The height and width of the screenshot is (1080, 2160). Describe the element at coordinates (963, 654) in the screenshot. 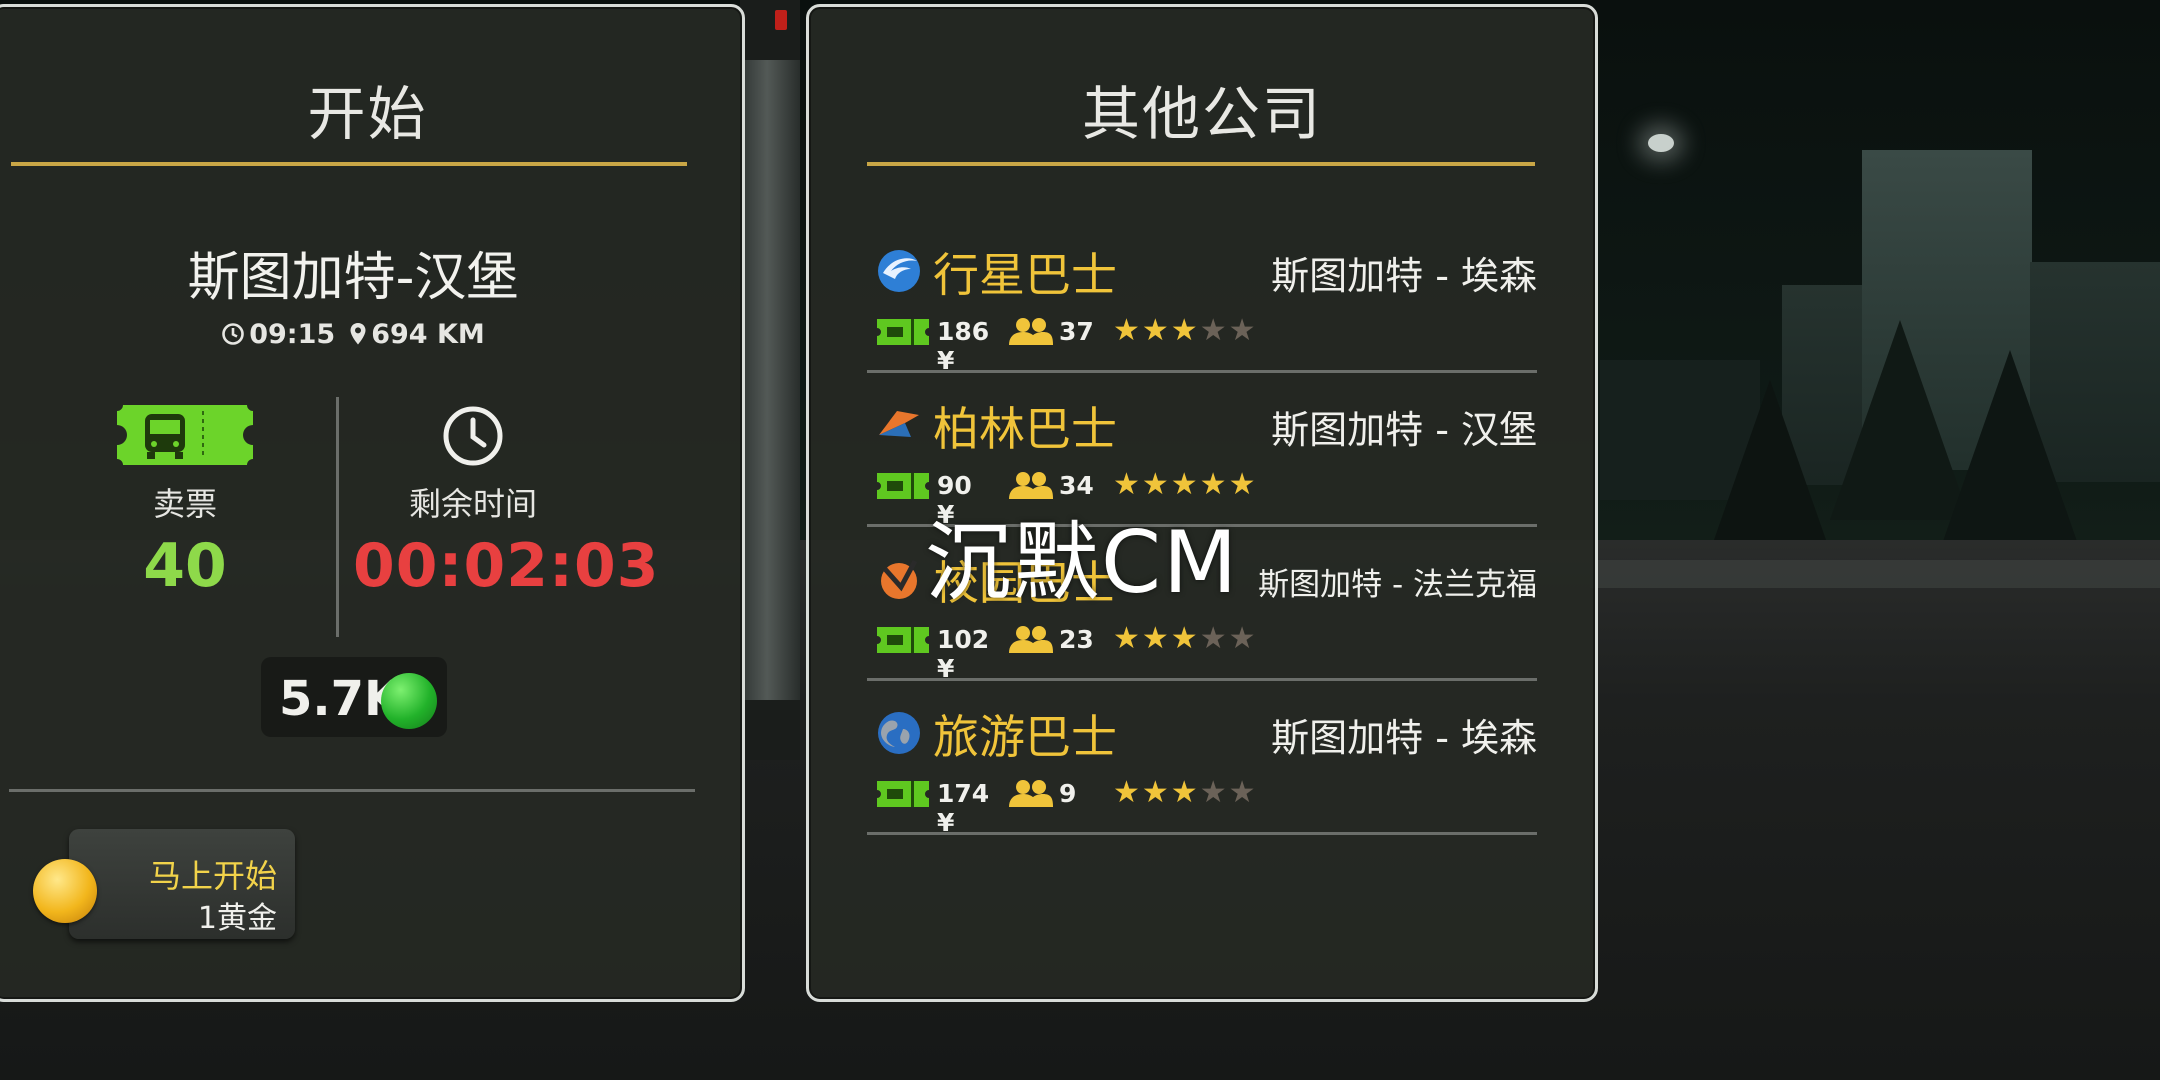

I see `ticket-price: 102 ¥` at that location.